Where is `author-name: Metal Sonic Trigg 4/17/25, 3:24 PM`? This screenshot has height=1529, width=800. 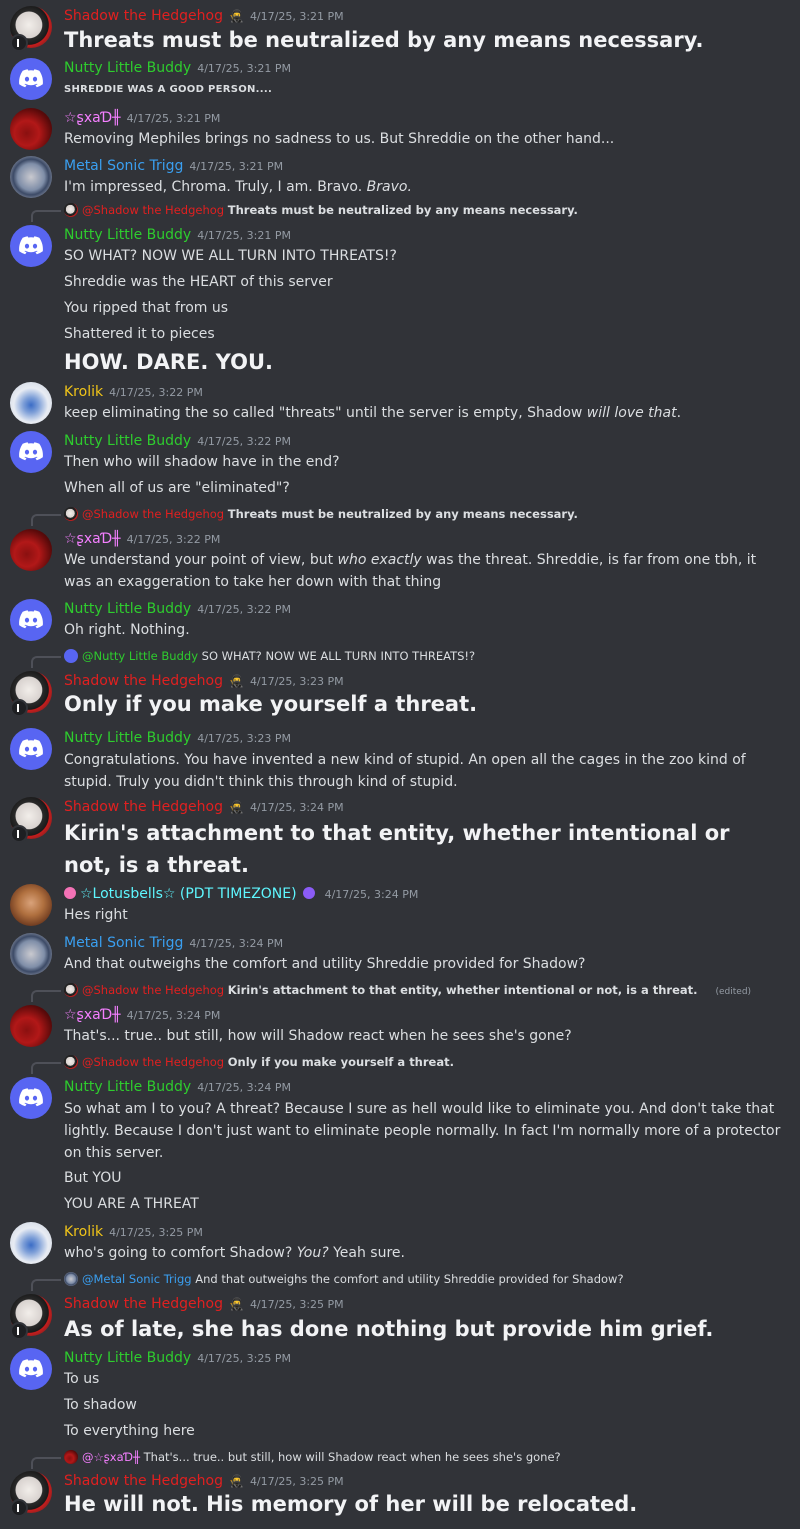 author-name: Metal Sonic Trigg 4/17/25, 3:24 PM is located at coordinates (173, 943).